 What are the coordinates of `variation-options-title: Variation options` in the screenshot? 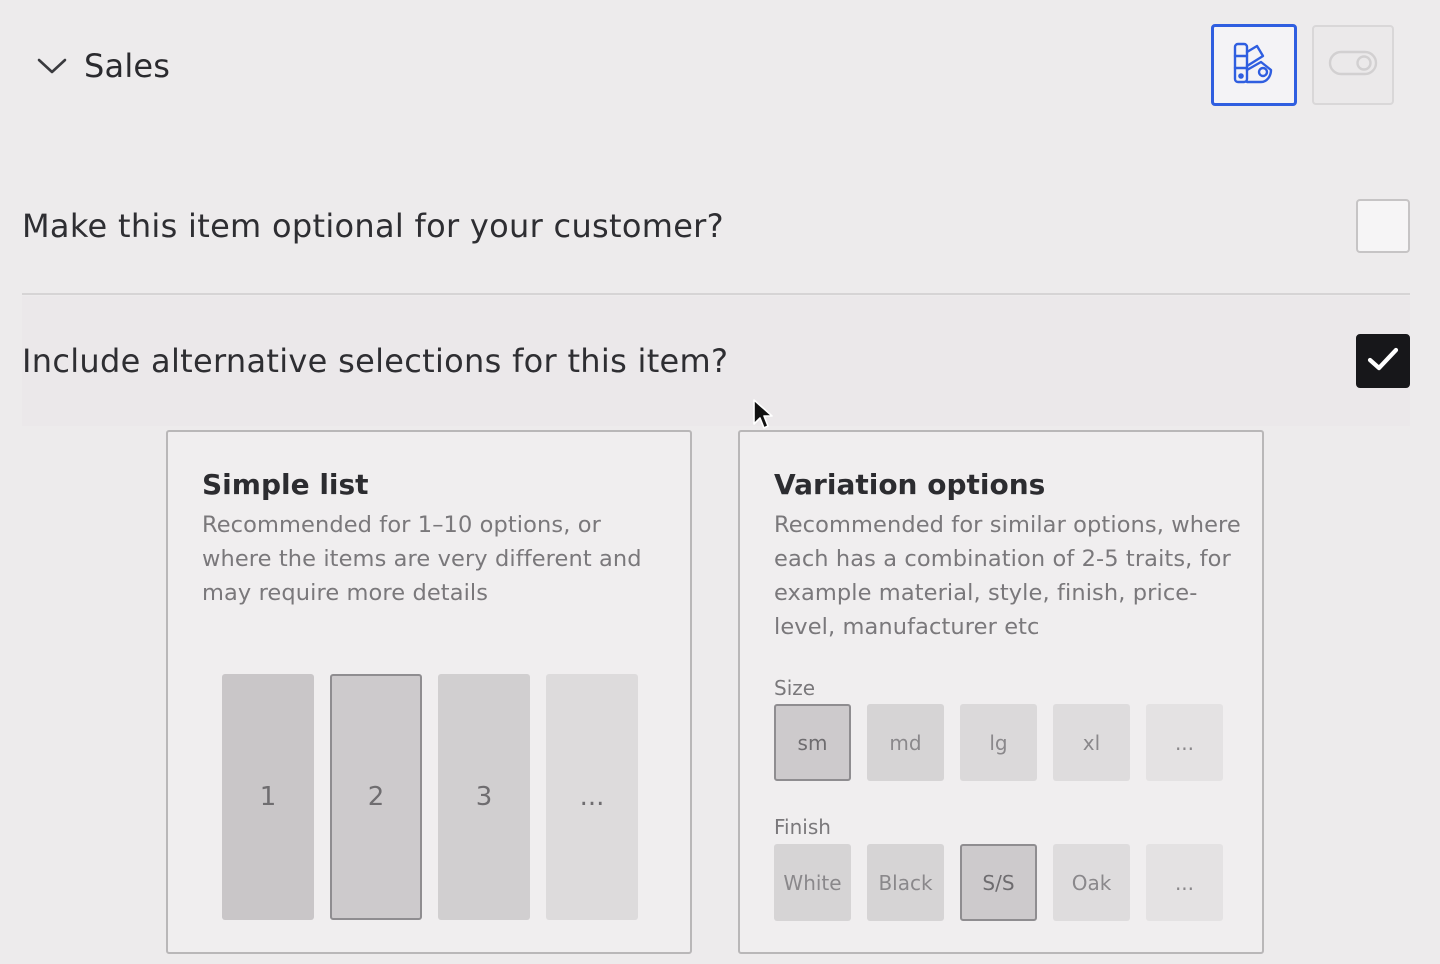 It's located at (910, 484).